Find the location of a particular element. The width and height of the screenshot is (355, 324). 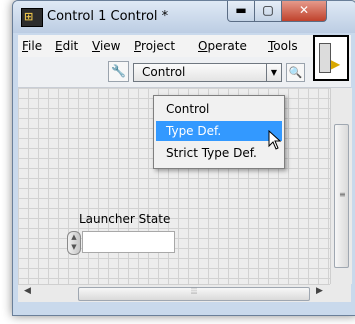

menu-view: View is located at coordinates (106, 46).